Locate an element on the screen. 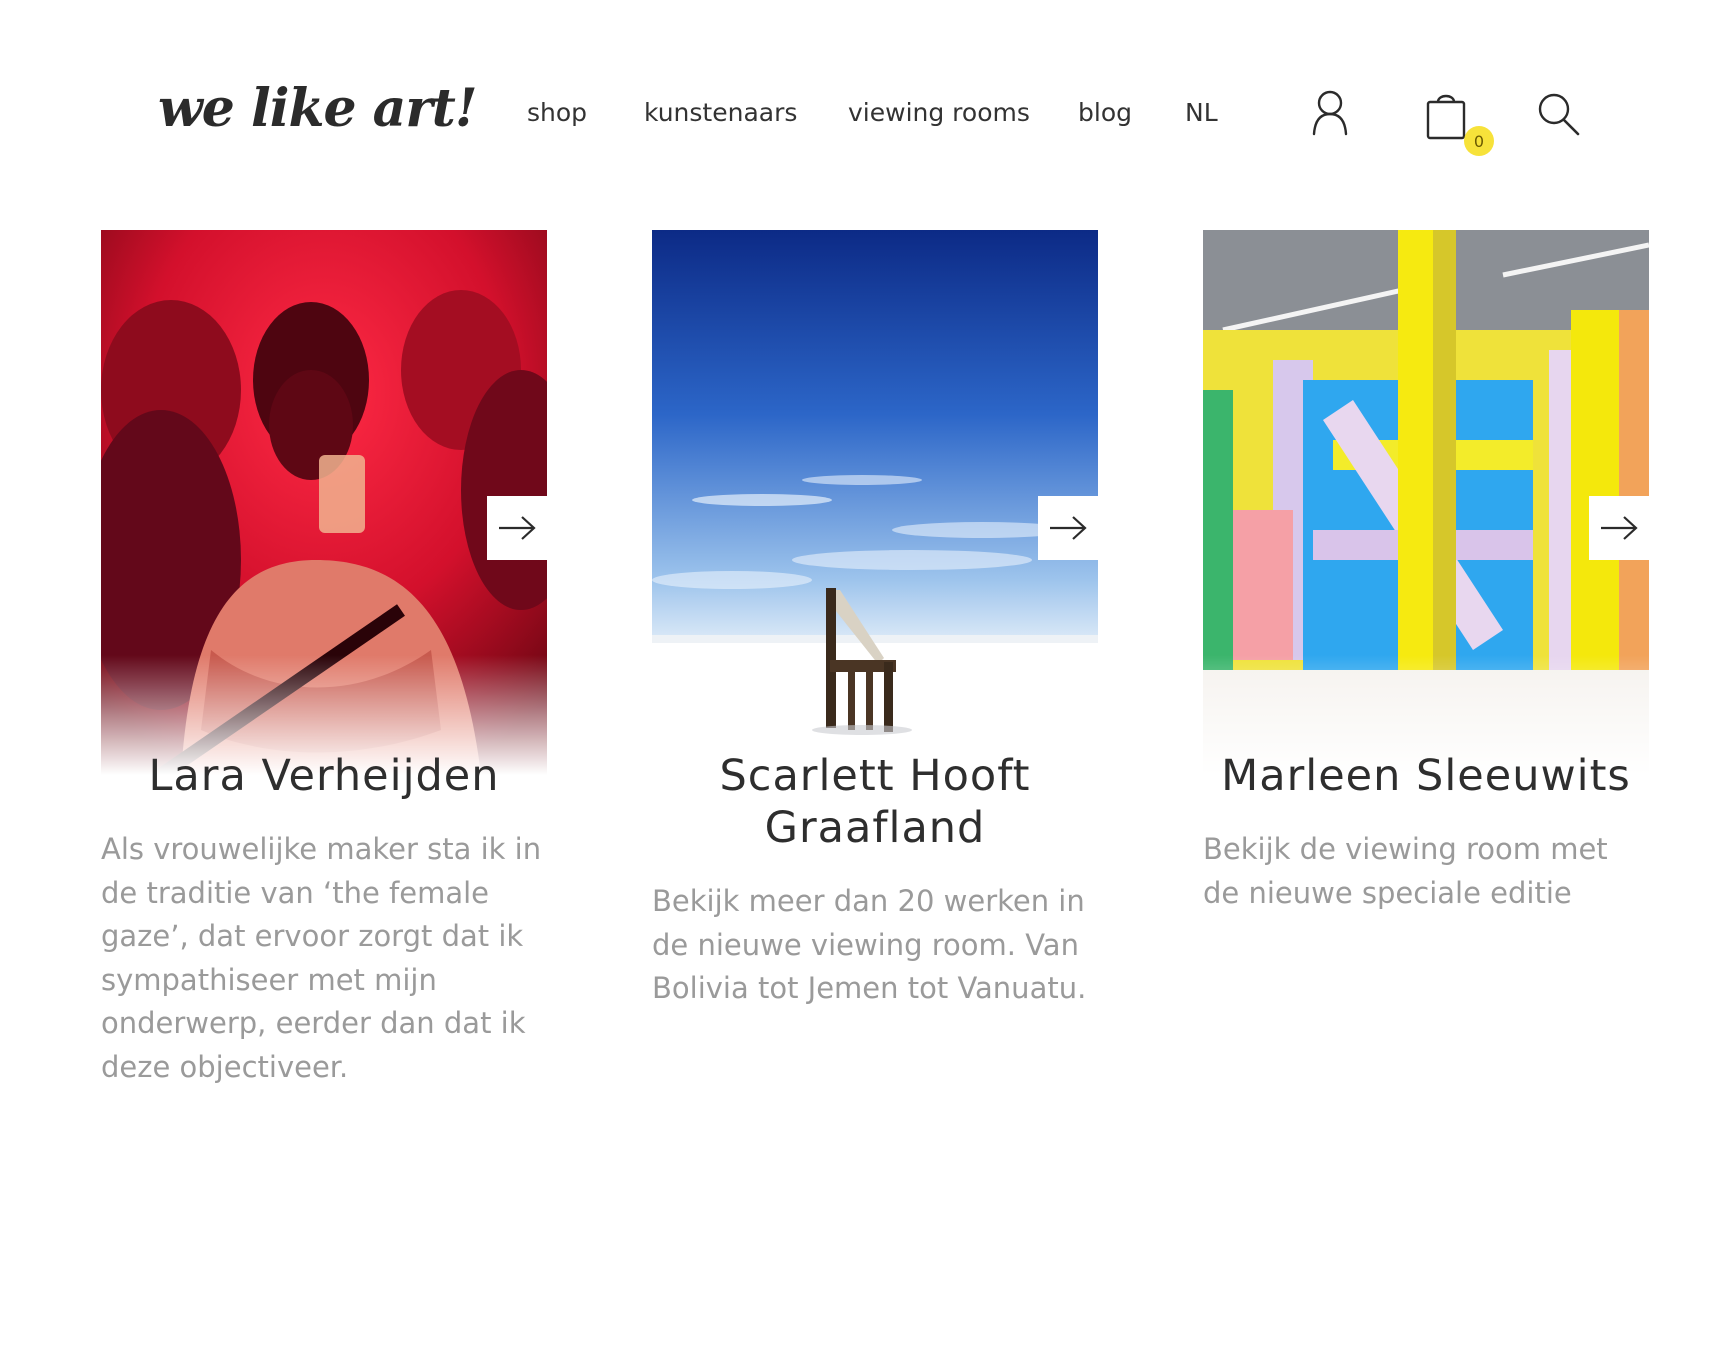 The image size is (1731, 1354). cart-count-badge: 0 is located at coordinates (1479, 141).